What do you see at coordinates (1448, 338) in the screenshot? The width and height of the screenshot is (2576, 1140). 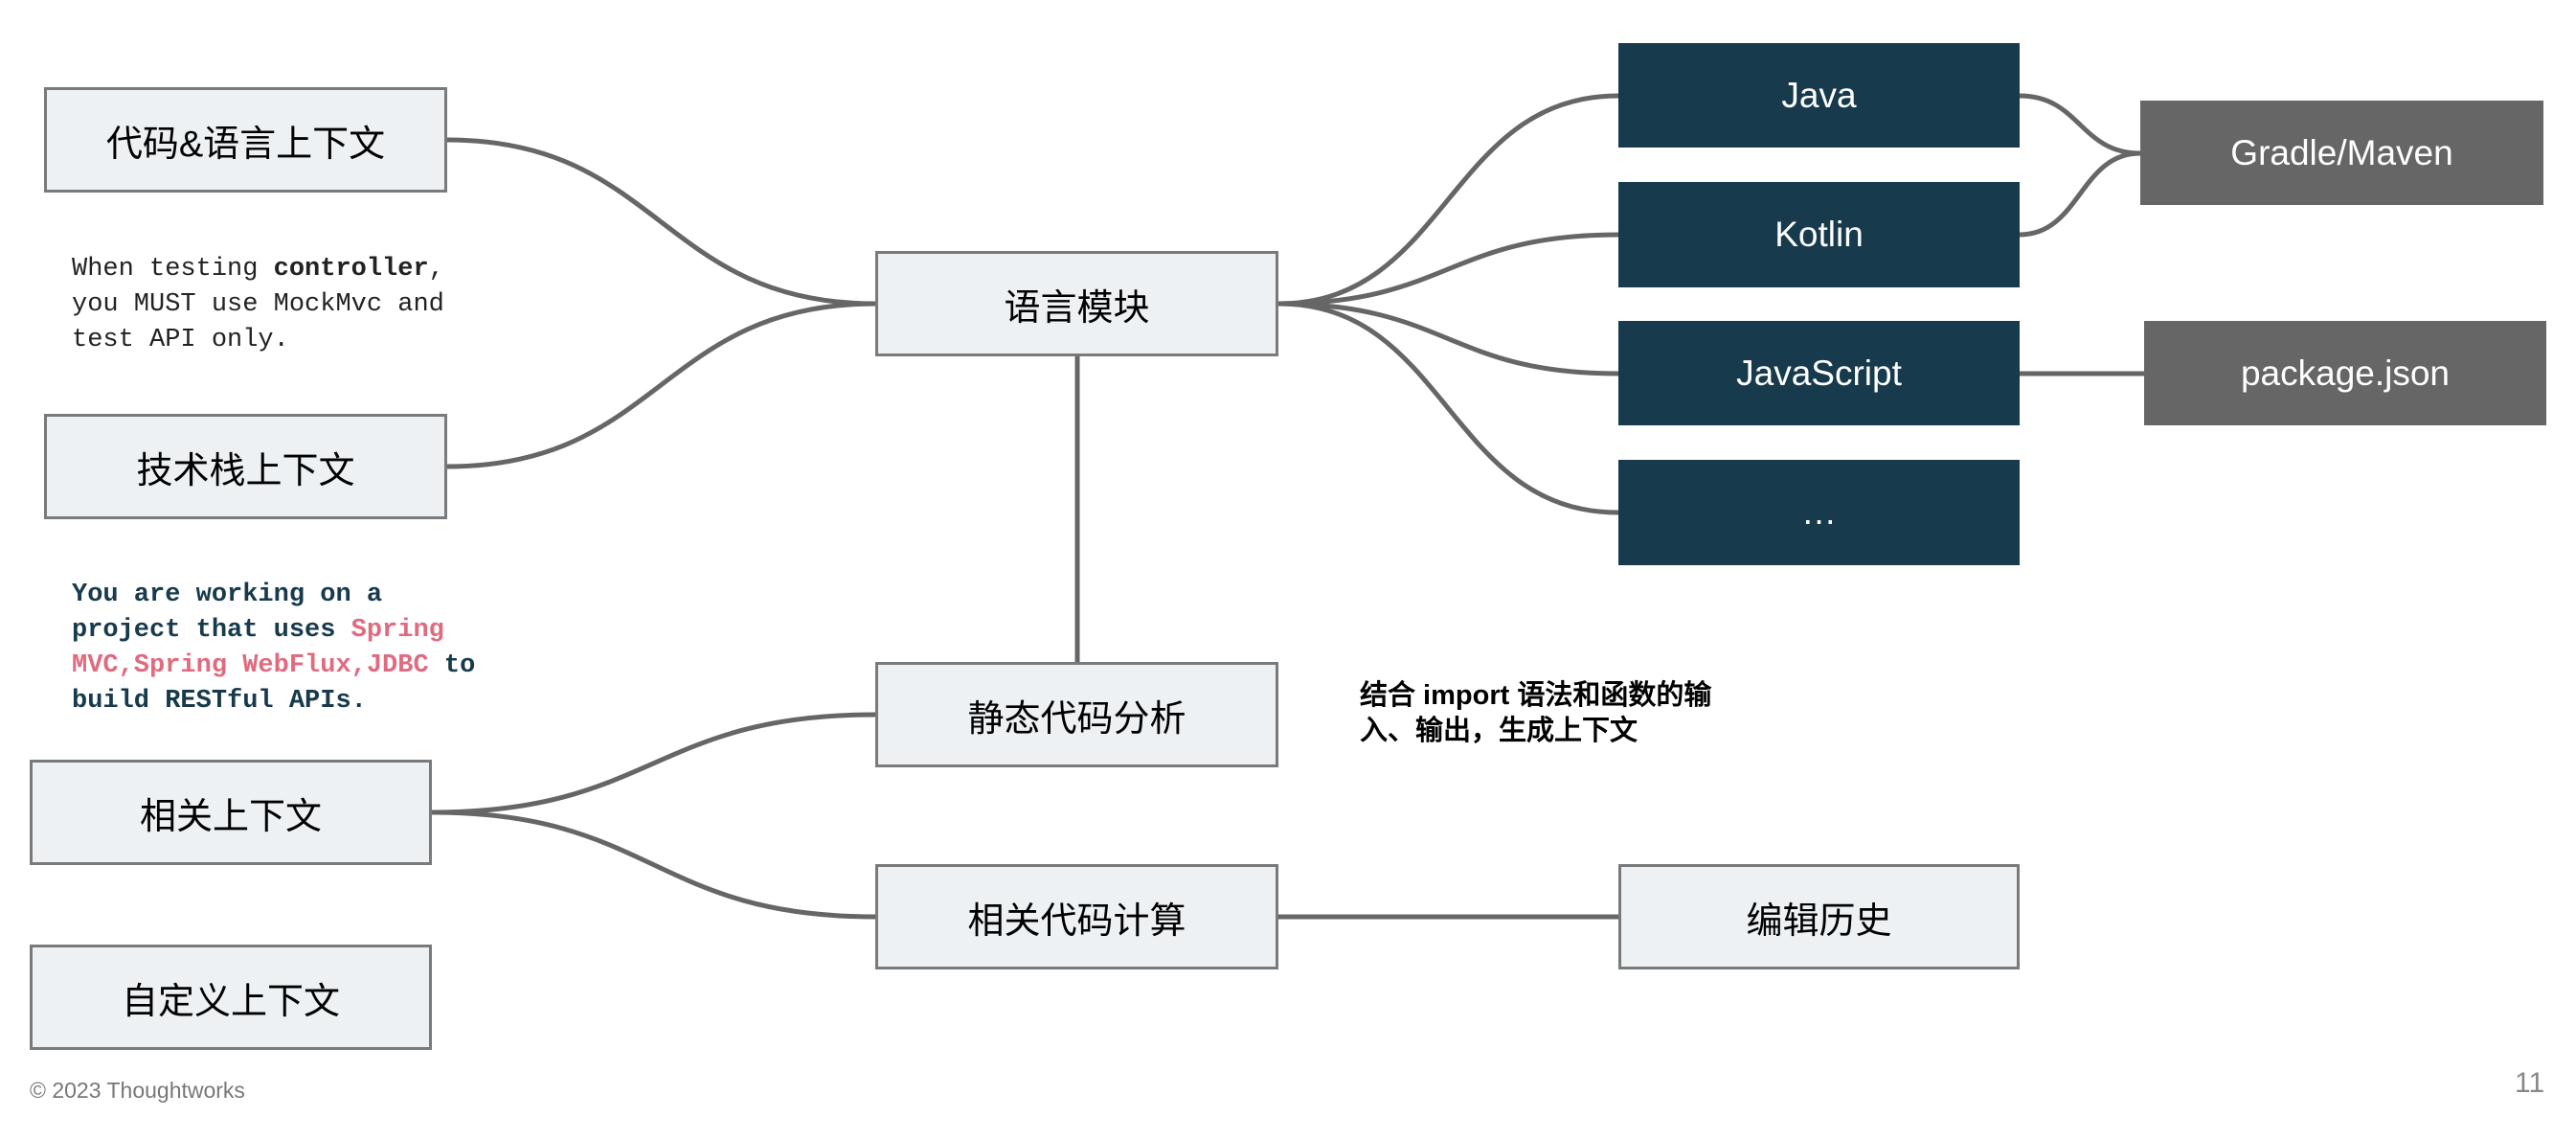 I see `link-language-module-to-javascript` at bounding box center [1448, 338].